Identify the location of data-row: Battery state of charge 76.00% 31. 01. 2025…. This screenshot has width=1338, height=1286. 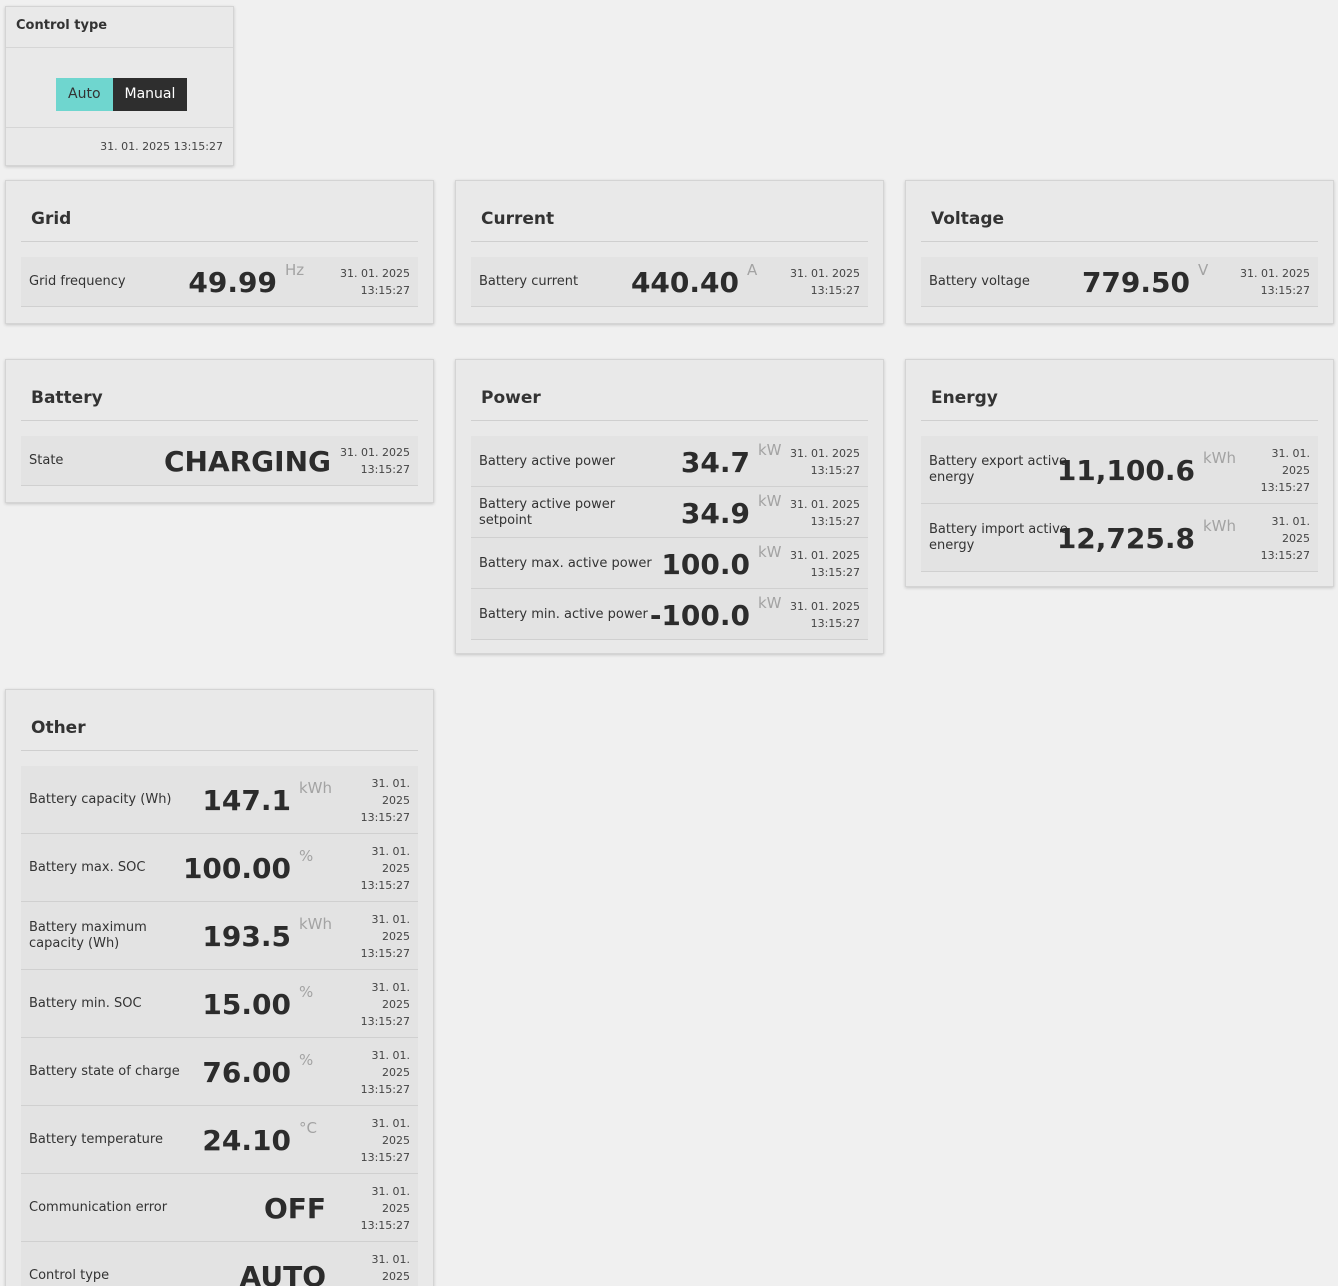
(219, 1072).